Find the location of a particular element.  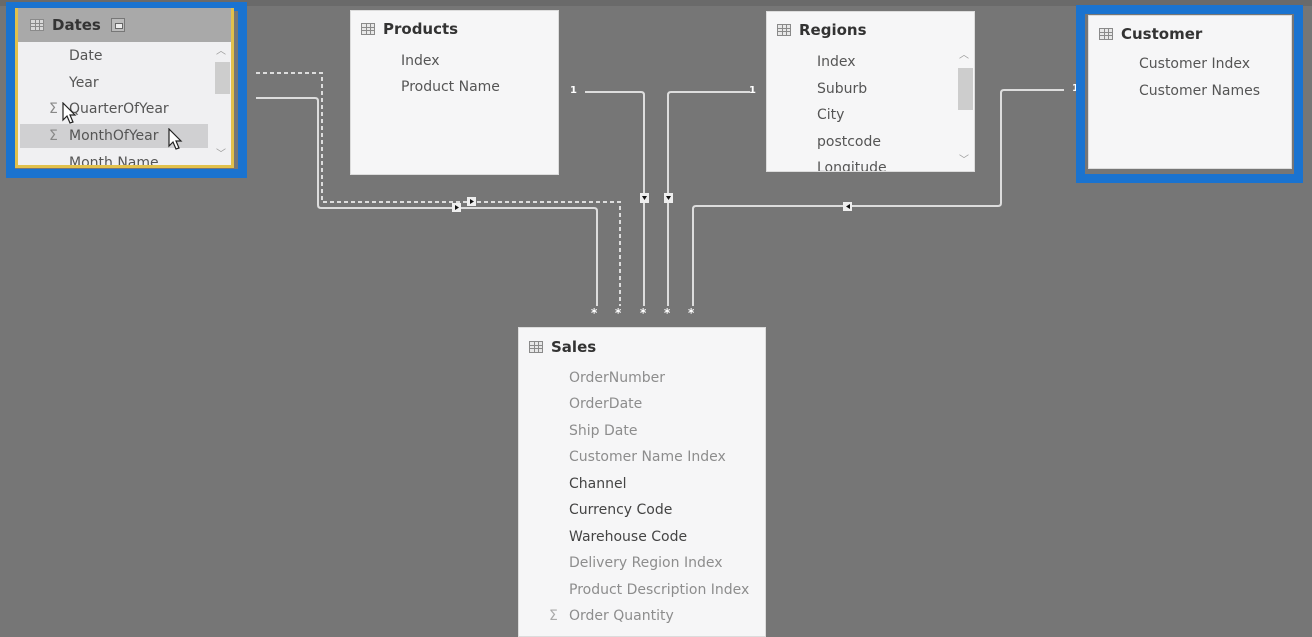

field-name: Customer Names is located at coordinates (1200, 91).